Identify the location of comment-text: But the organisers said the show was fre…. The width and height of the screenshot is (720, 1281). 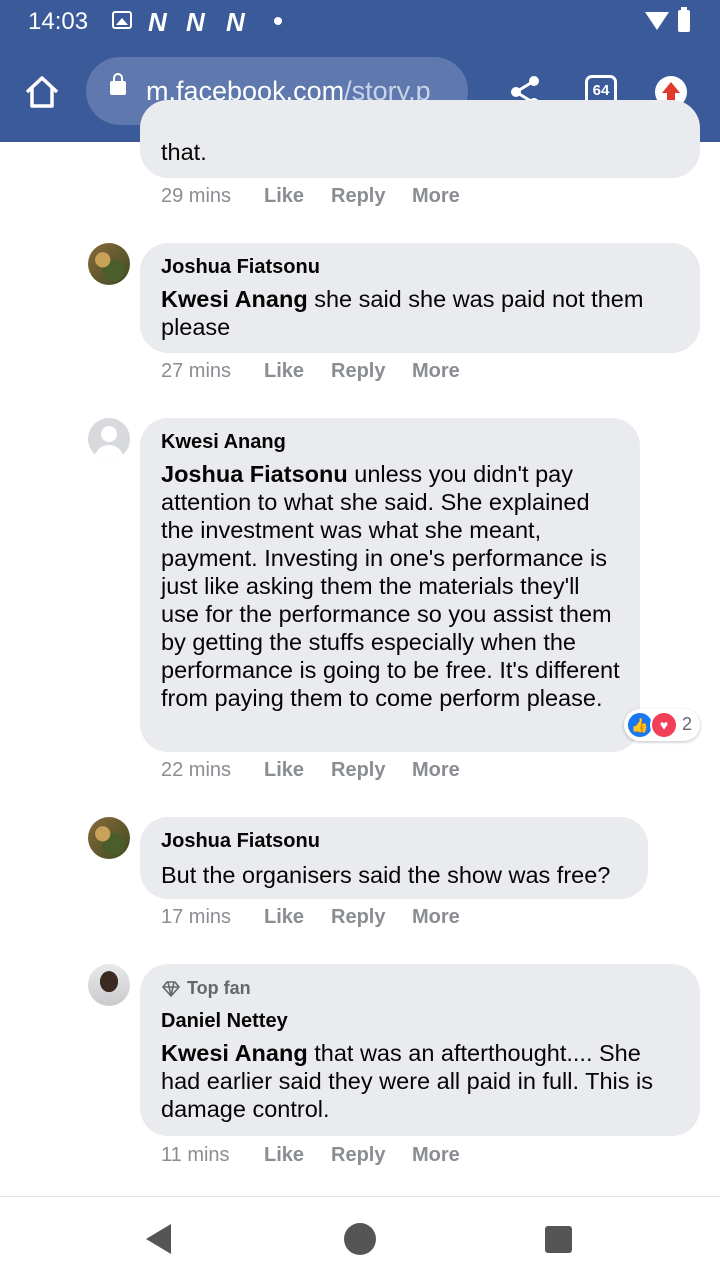
(386, 875).